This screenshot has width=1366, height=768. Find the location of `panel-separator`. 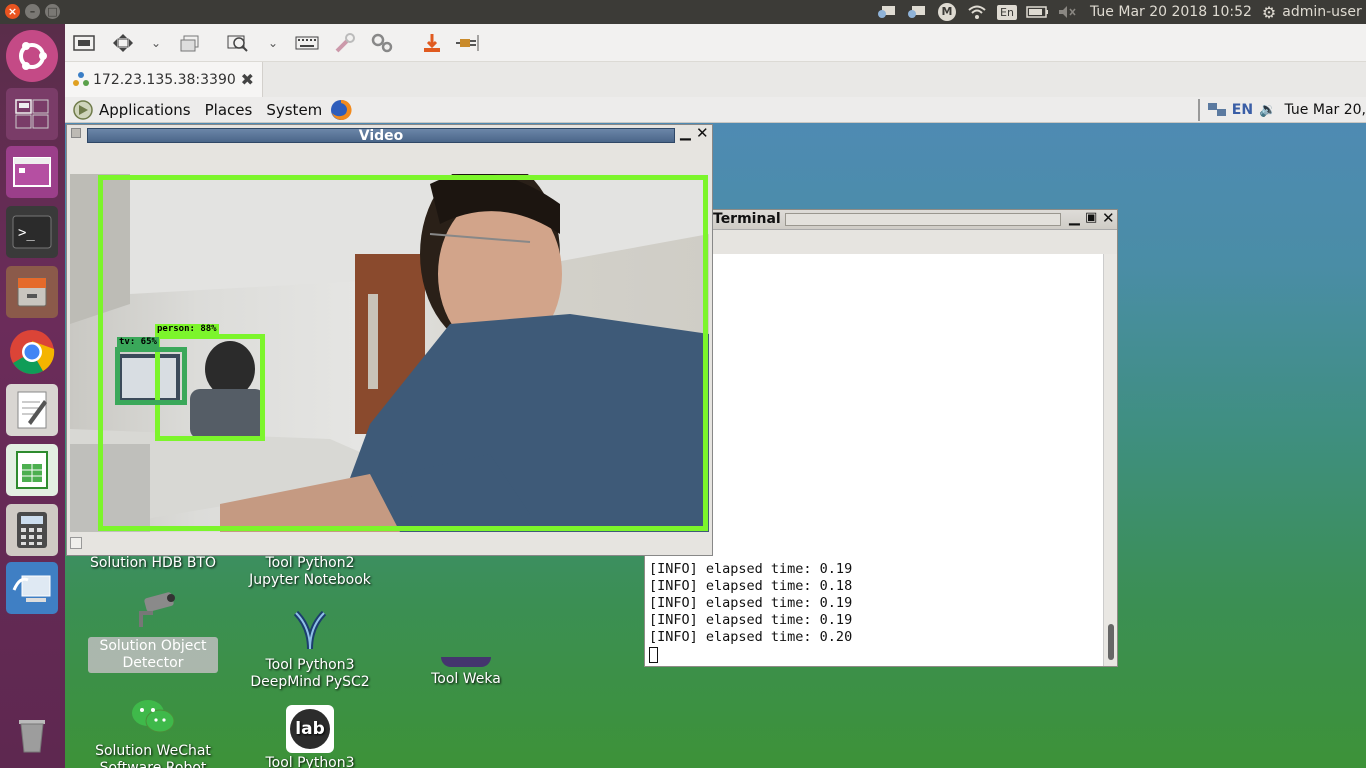

panel-separator is located at coordinates (1198, 110).